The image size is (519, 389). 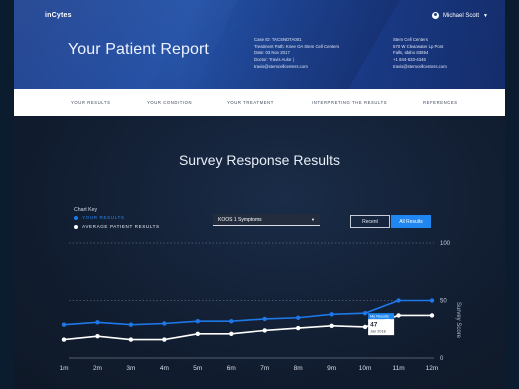 What do you see at coordinates (443, 302) in the screenshot?
I see `y-tick-label: 50` at bounding box center [443, 302].